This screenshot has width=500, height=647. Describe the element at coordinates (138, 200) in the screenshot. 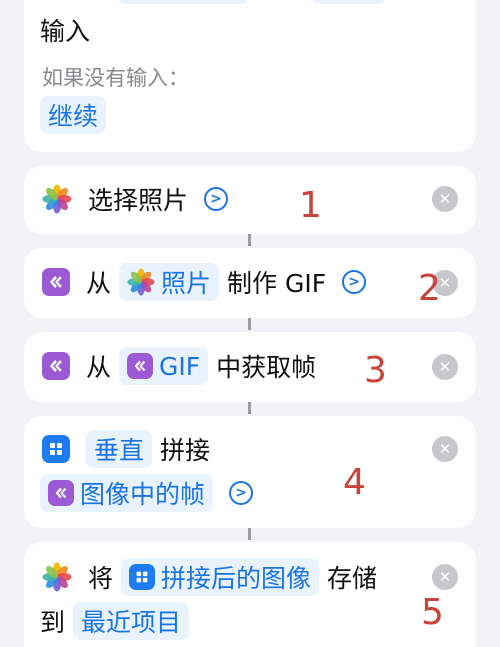

I see `action-label: 选择照片` at that location.